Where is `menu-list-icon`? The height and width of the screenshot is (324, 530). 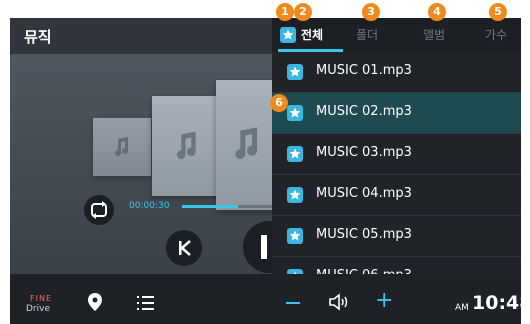
menu-list-icon is located at coordinates (146, 303).